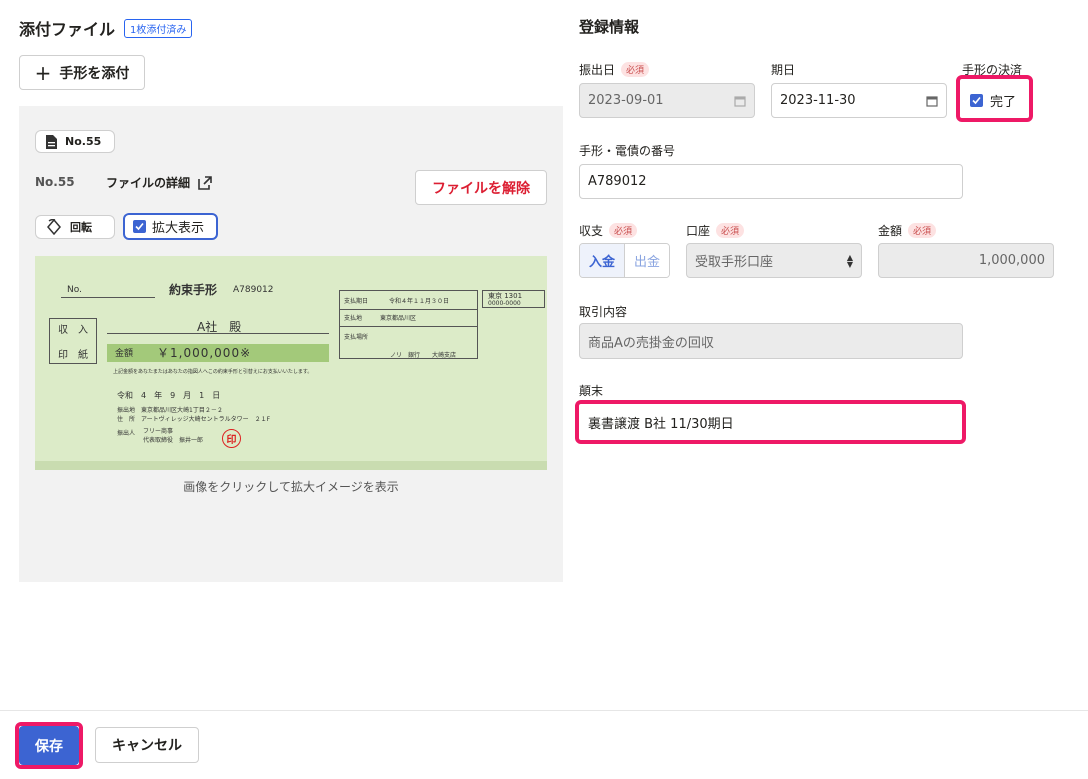 The image size is (1088, 779). I want to click on add-bill-button: + 手形を添付, so click(82, 72).